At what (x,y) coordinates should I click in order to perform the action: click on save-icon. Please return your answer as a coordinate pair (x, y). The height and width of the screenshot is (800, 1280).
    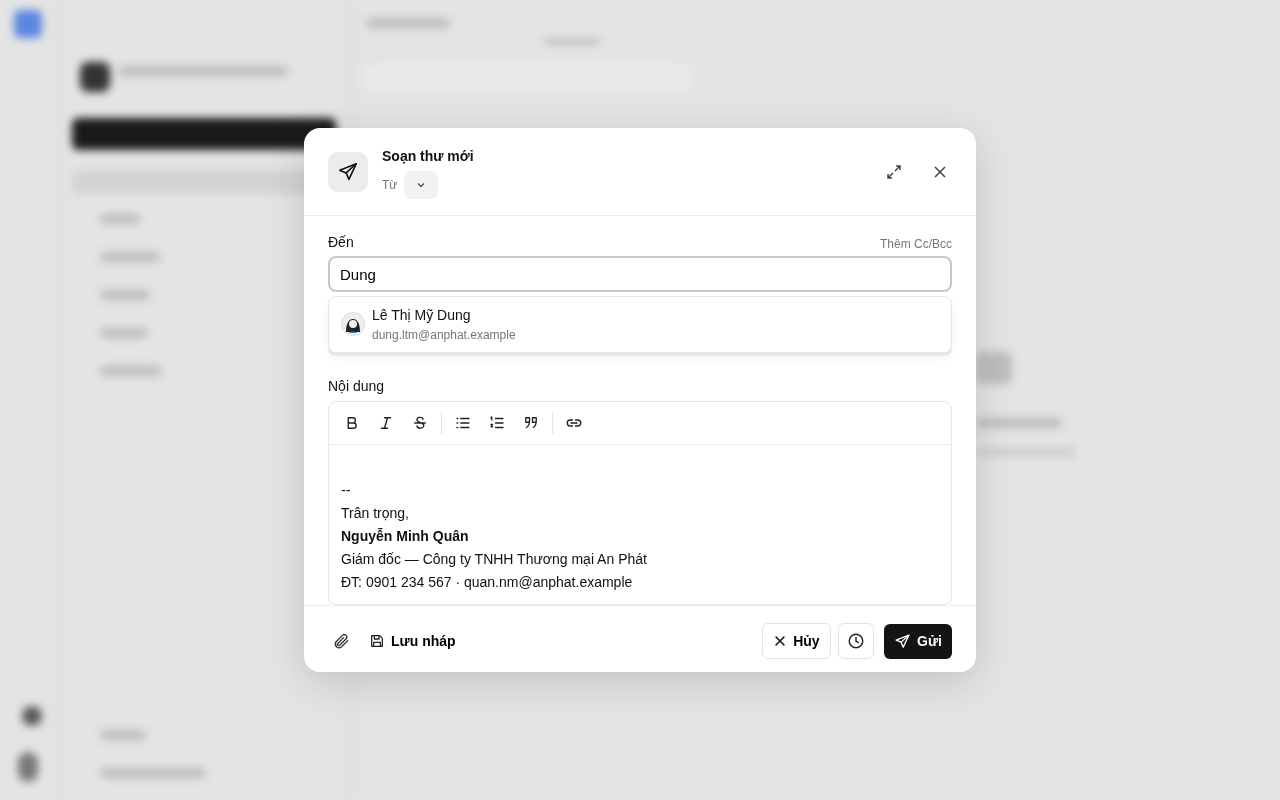
    Looking at the image, I should click on (377, 641).